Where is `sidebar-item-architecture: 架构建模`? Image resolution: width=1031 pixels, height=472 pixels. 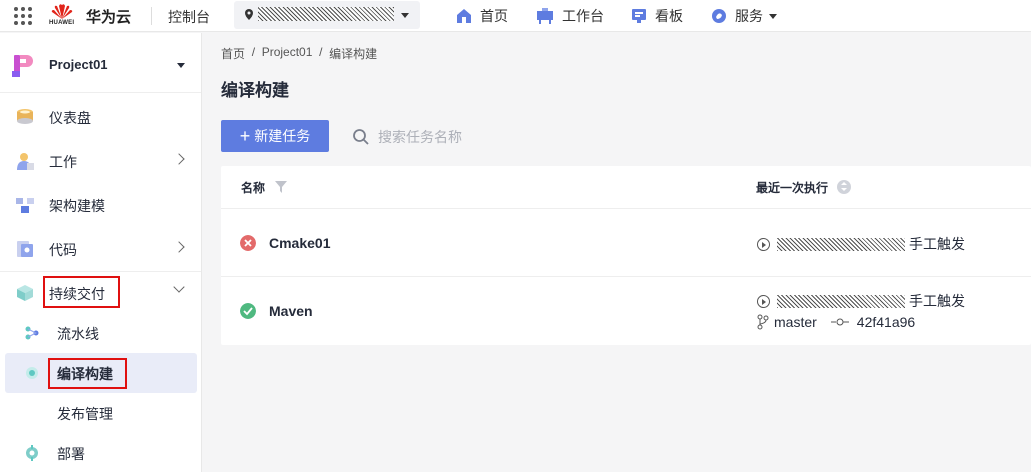
sidebar-item-architecture: 架构建模 is located at coordinates (100, 205).